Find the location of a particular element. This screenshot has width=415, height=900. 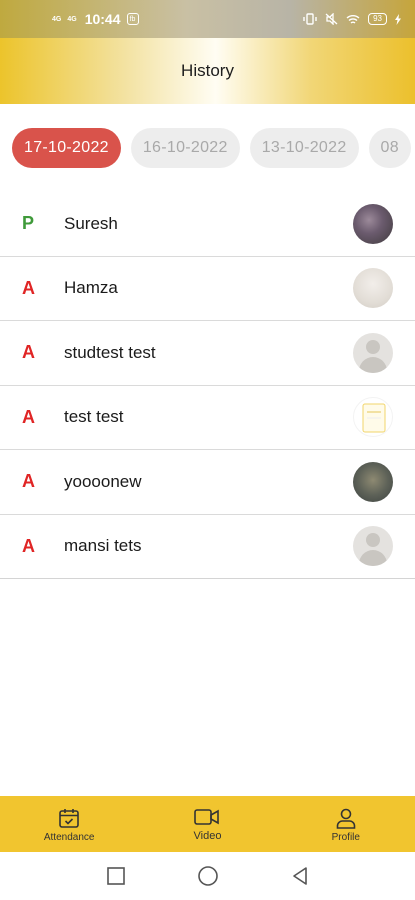

system-navigation-bar is located at coordinates (207, 876).